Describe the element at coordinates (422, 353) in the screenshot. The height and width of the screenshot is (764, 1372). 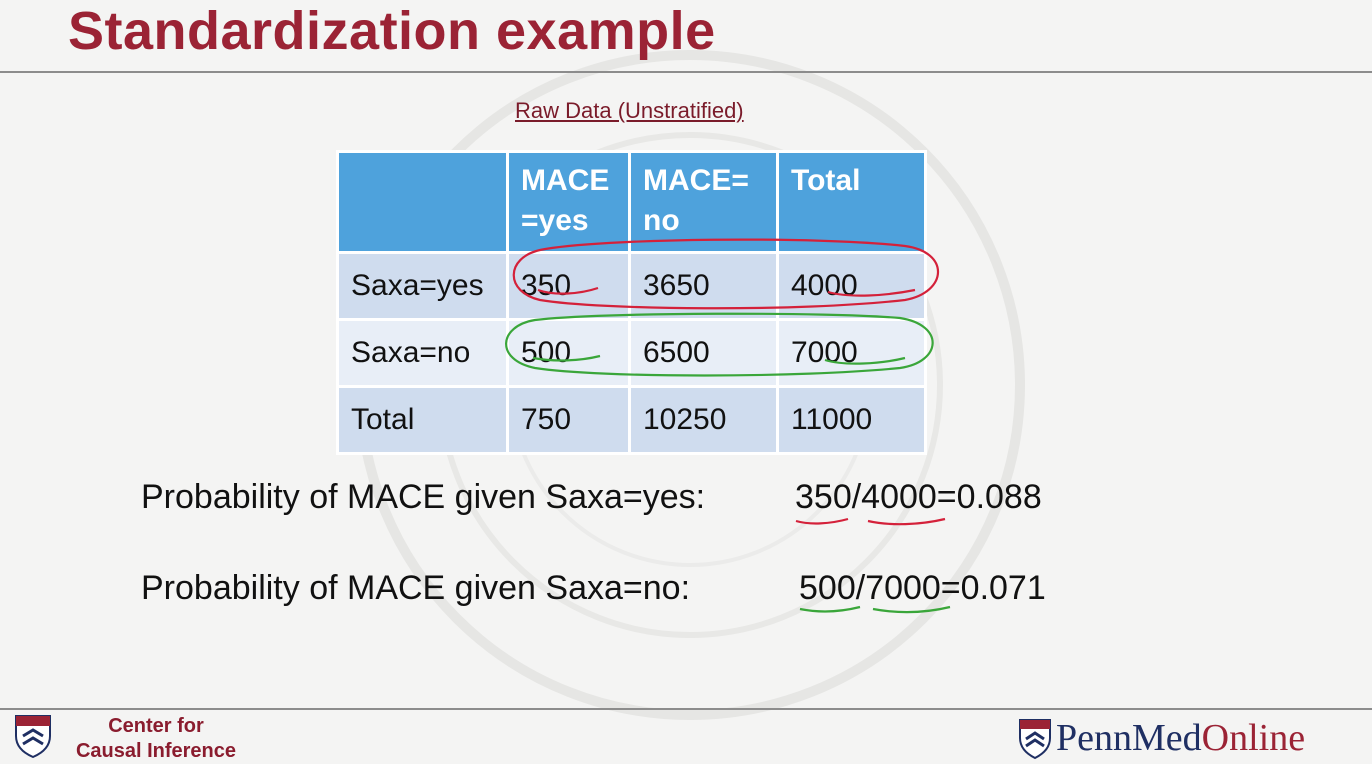
I see `table-cell: Saxa=no` at that location.